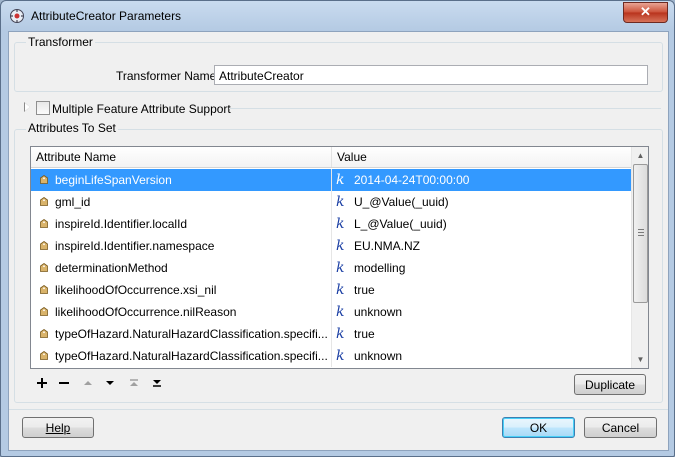 The width and height of the screenshot is (675, 457). I want to click on plus-icon, so click(42, 383).